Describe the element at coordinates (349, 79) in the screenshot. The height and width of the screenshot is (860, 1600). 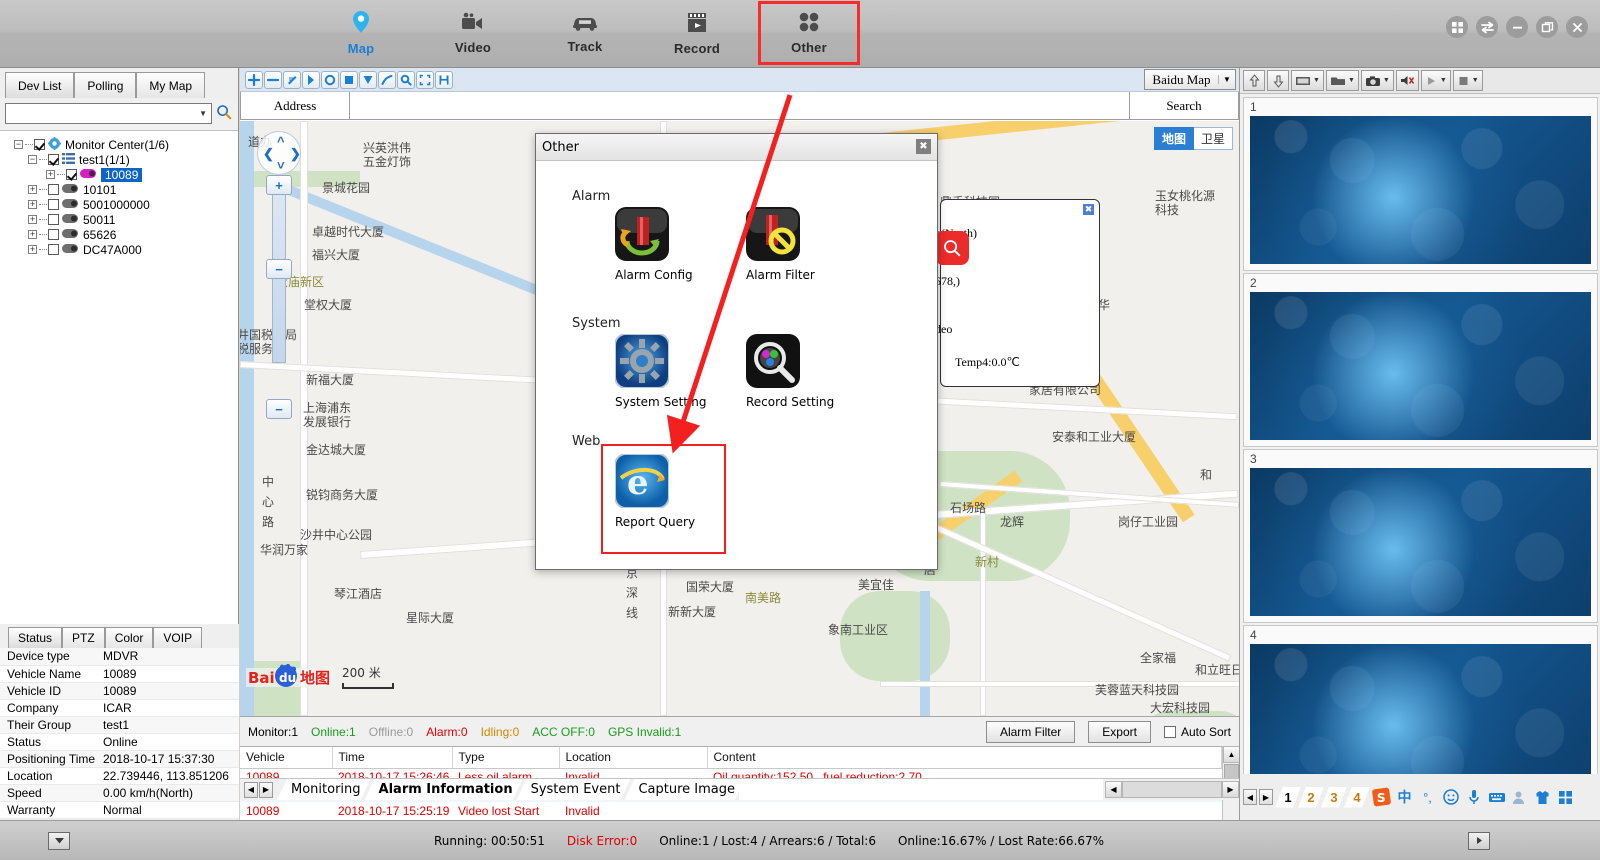
I see `square-icon` at that location.